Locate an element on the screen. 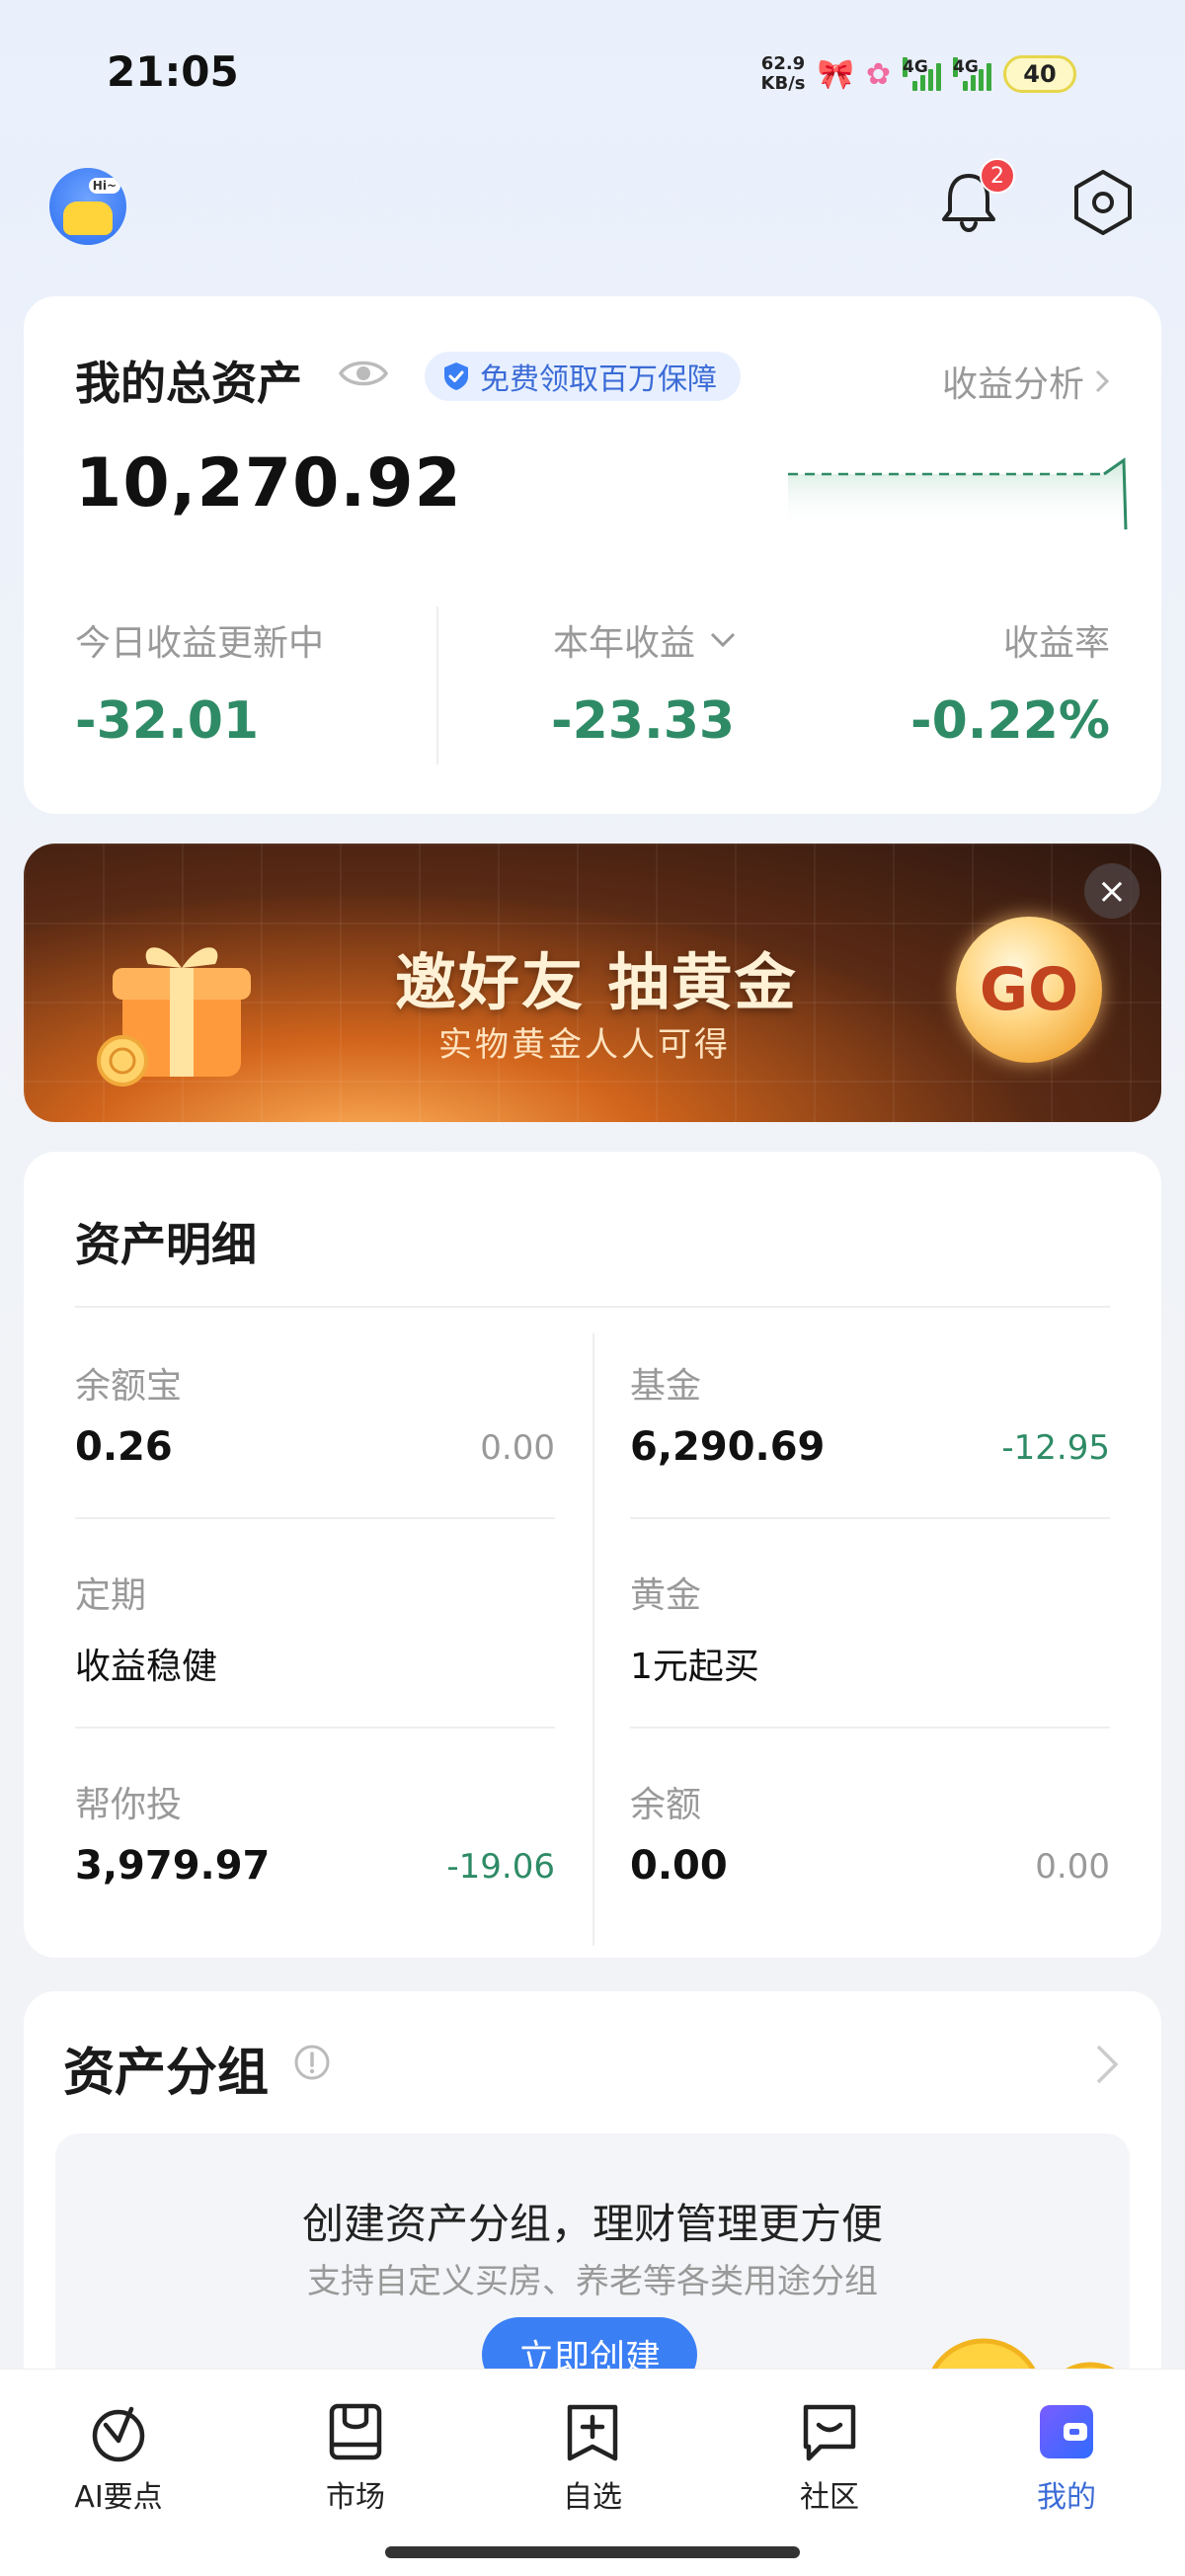 This screenshot has height=2576, width=1185. asset-item-value: 0.26 is located at coordinates (124, 1447).